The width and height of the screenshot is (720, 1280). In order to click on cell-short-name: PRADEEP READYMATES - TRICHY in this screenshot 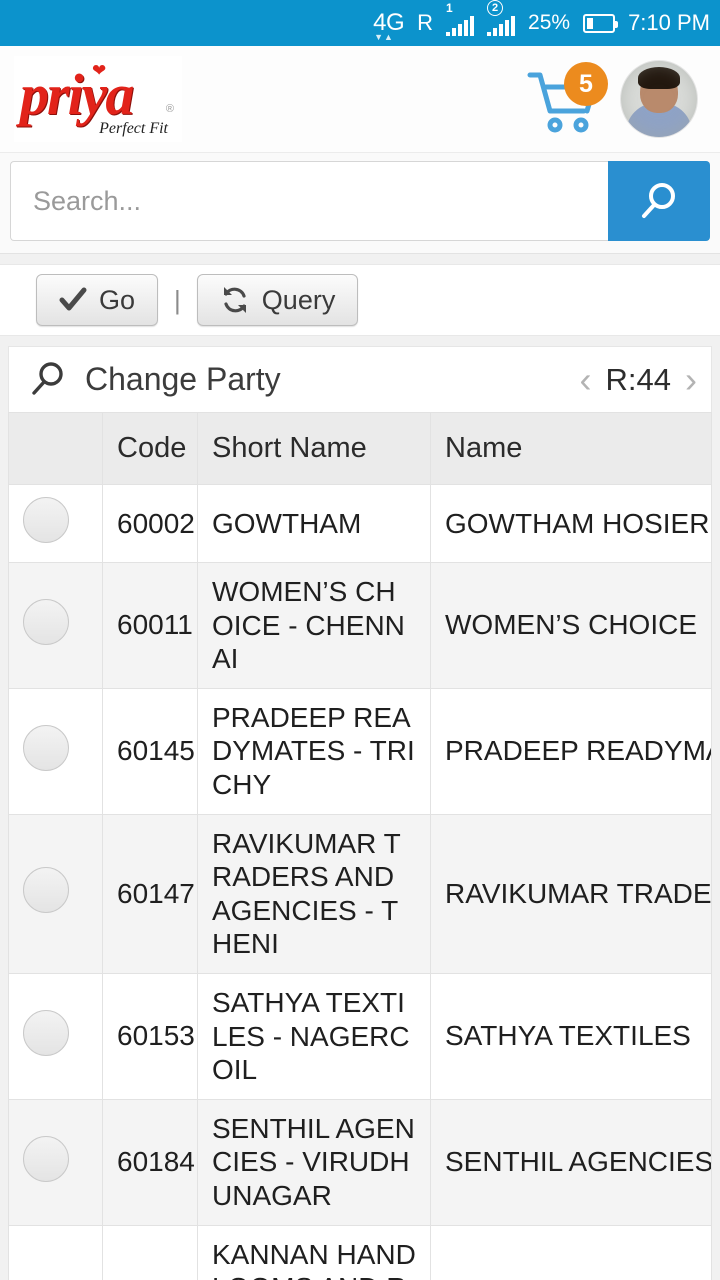, I will do `click(314, 751)`.